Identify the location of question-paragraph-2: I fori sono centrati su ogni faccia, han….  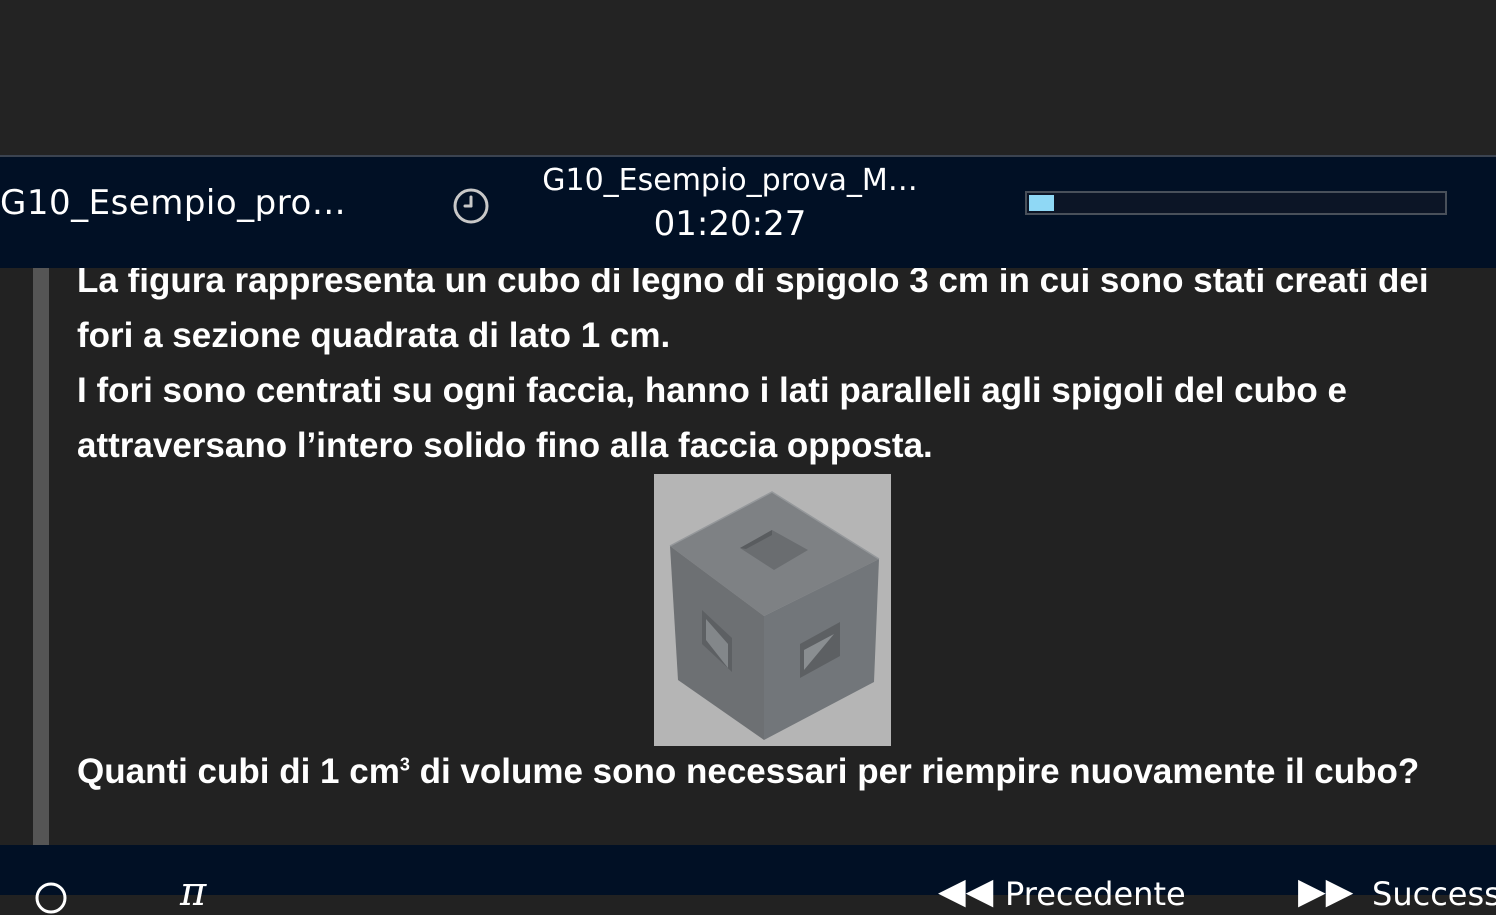
(712, 418).